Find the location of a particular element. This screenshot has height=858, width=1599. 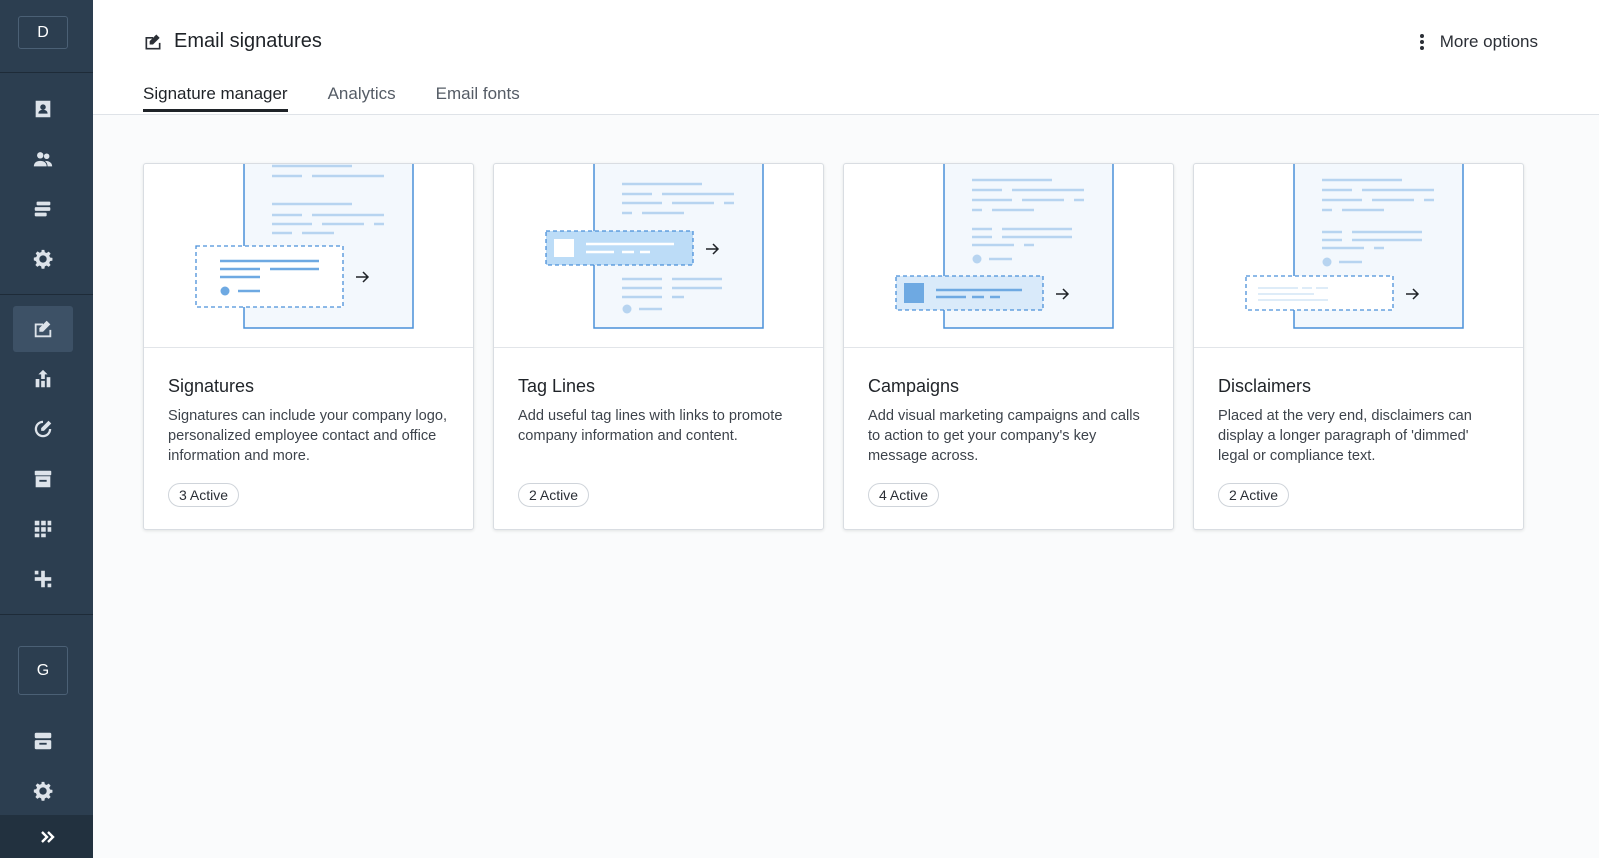

kebab-menu-icon is located at coordinates (1421, 42).